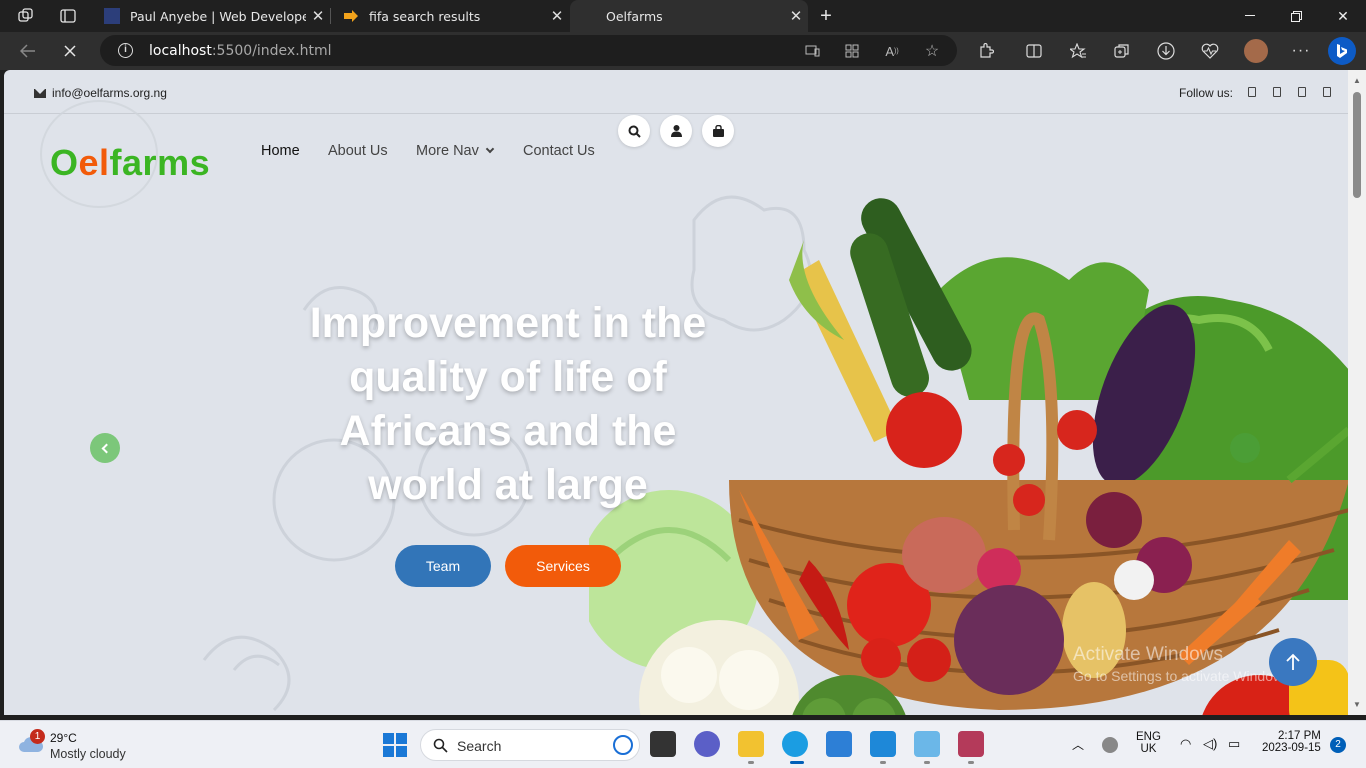  I want to click on weather-alert-badge: 1, so click(37, 736).